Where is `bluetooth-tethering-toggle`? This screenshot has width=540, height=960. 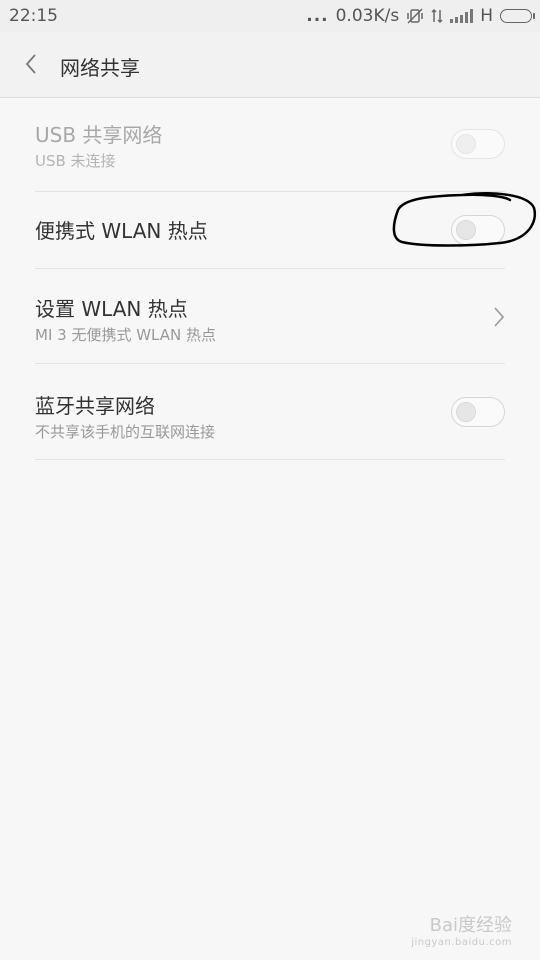
bluetooth-tethering-toggle is located at coordinates (478, 412).